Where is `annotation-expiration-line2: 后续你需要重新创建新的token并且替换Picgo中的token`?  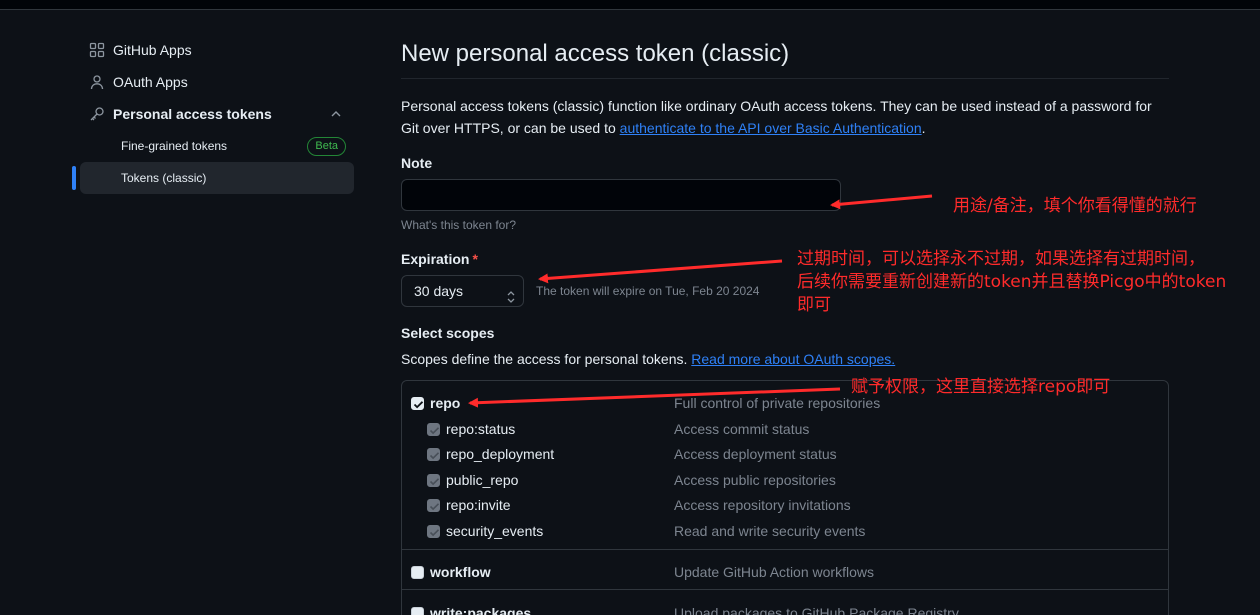 annotation-expiration-line2: 后续你需要重新创建新的token并且替换Picgo中的token is located at coordinates (1012, 282).